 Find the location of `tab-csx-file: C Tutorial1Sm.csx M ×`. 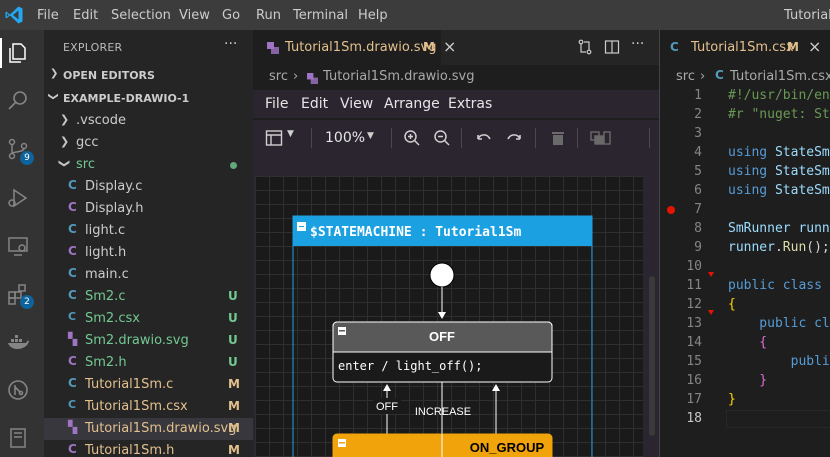

tab-csx-file: C Tutorial1Sm.csx M × is located at coordinates (745, 47).